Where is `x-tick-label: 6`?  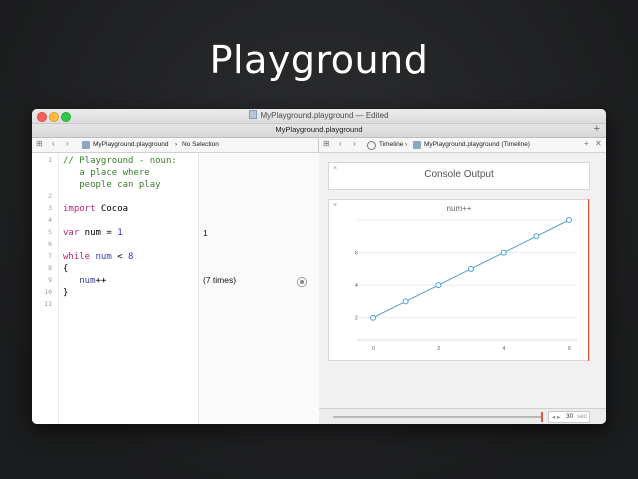
x-tick-label: 6 is located at coordinates (569, 349).